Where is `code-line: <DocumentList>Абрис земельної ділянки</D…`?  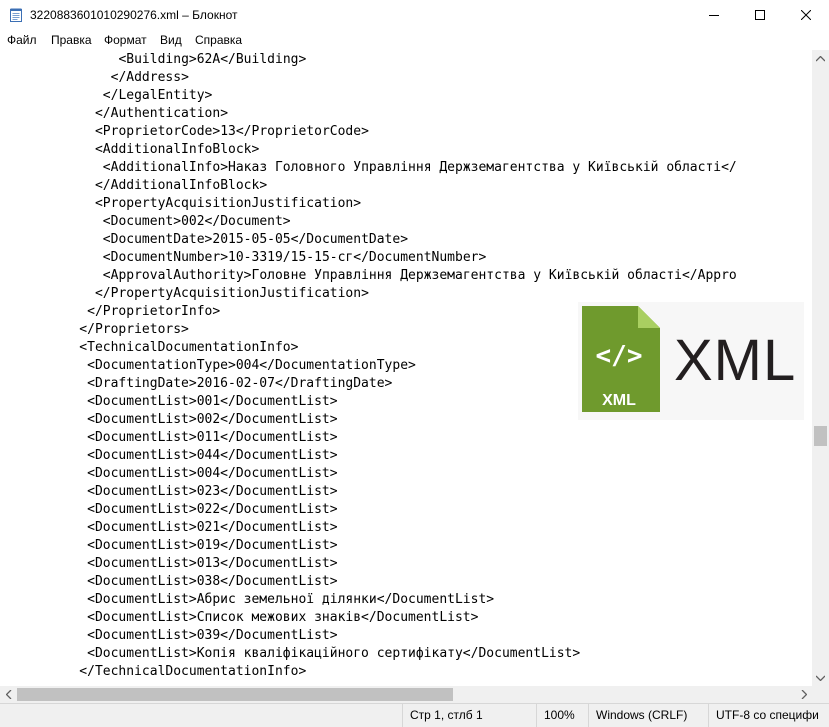 code-line: <DocumentList>Абрис земельної ділянки</D… is located at coordinates (291, 599).